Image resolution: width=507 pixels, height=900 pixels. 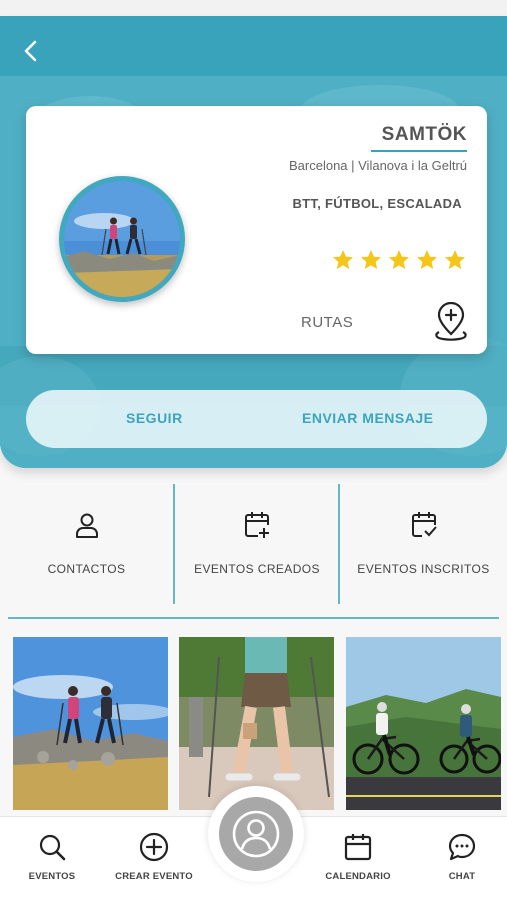 I want to click on profile-sports: BTT, FÚTBOL, ESCALADA, so click(x=377, y=203).